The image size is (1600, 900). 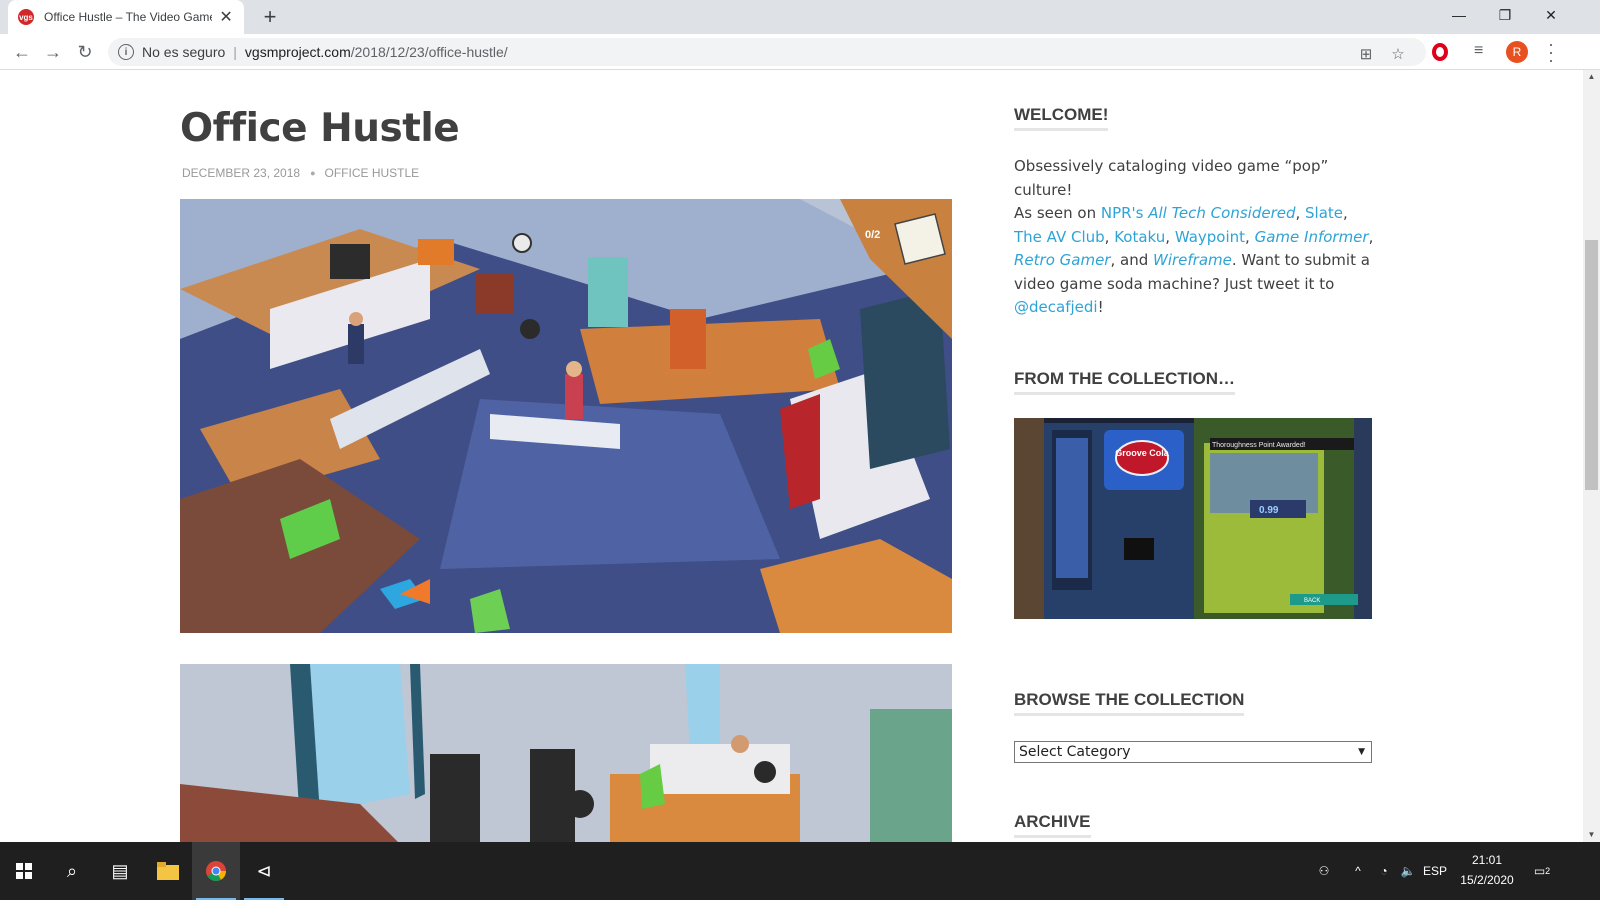 What do you see at coordinates (872, 235) in the screenshot?
I see `hud-counter: 0/2` at bounding box center [872, 235].